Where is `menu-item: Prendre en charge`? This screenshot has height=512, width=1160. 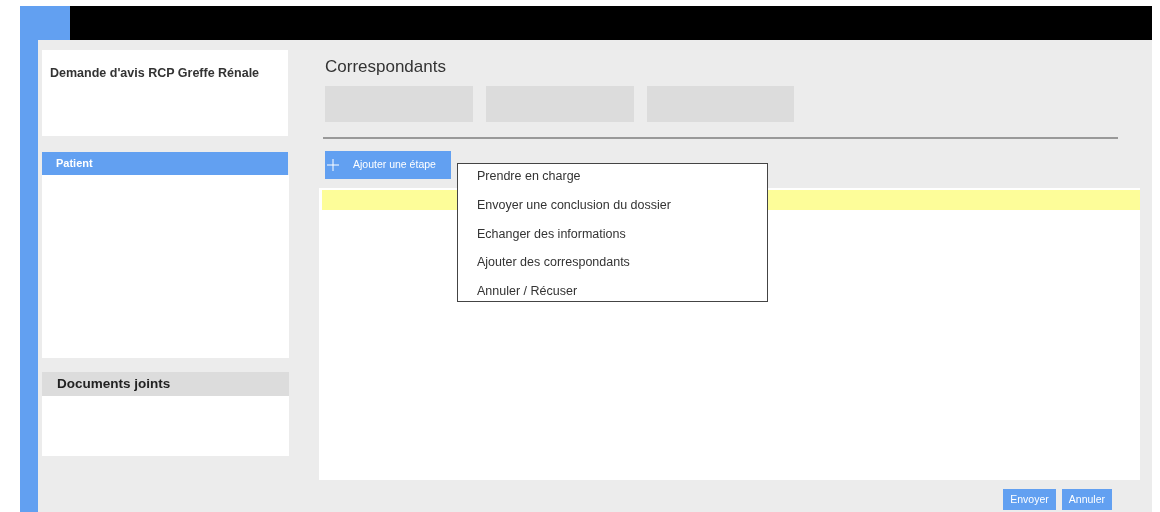
menu-item: Prendre en charge is located at coordinates (622, 176).